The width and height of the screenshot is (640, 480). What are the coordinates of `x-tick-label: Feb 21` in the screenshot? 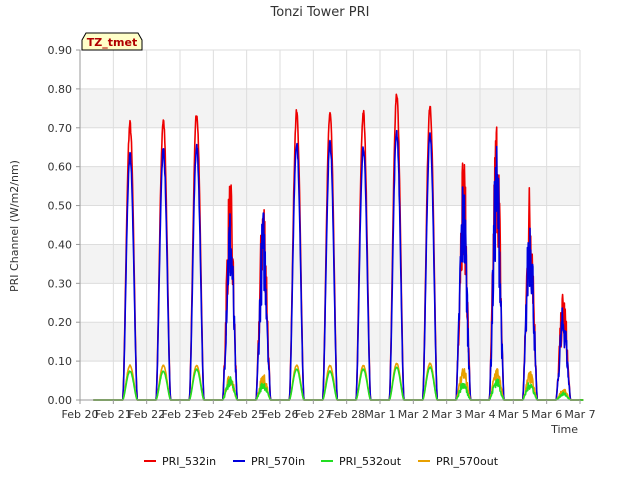 It's located at (113, 414).